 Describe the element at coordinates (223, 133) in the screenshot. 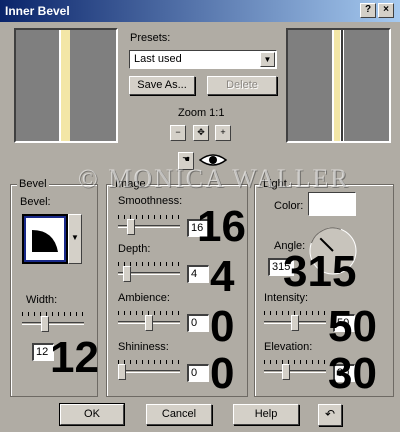

I see `zoom-in-icon: +` at that location.